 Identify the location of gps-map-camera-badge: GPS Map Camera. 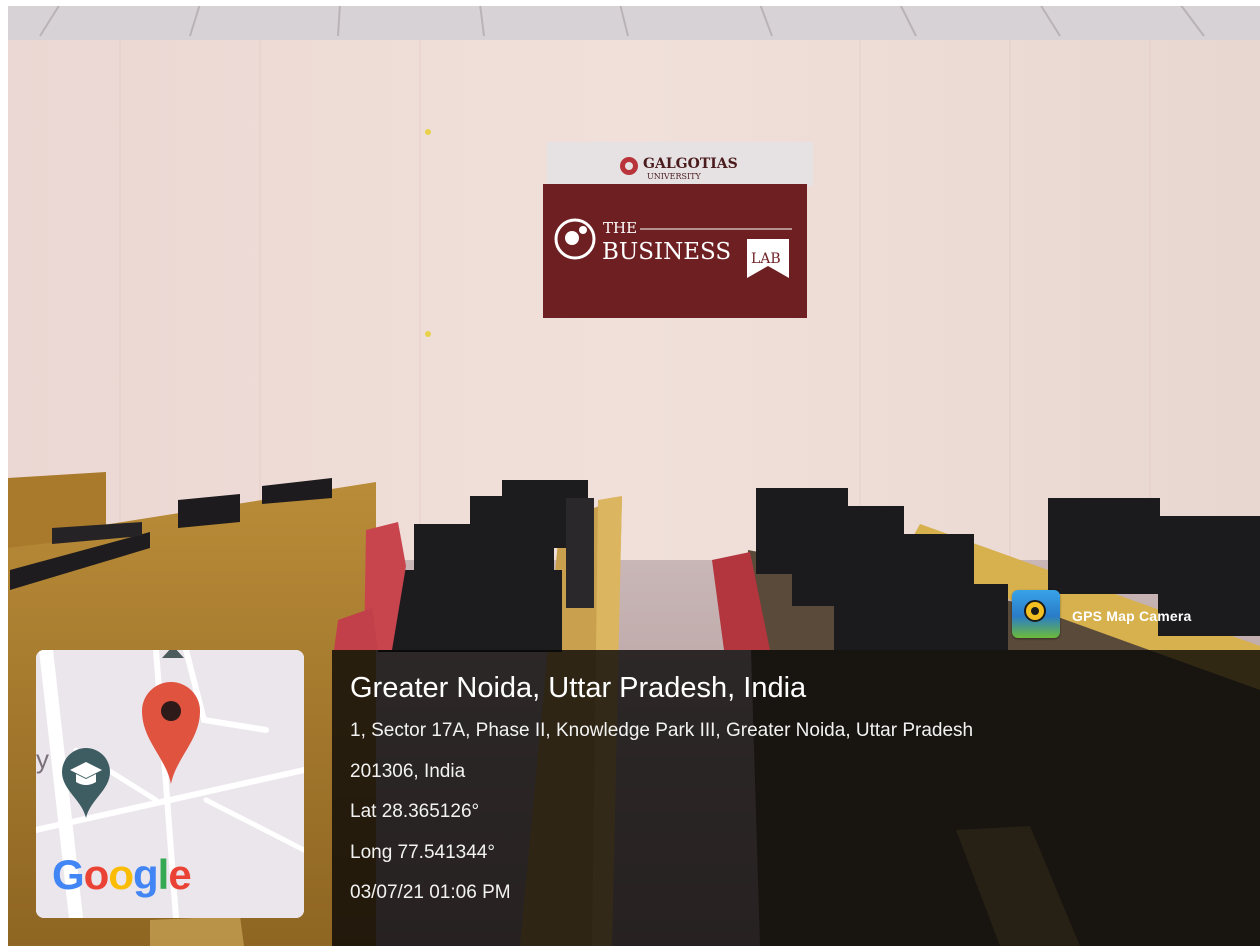
(1132, 616).